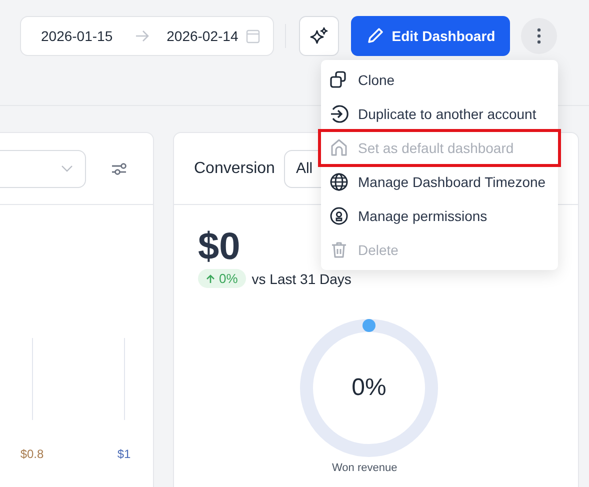 This screenshot has height=487, width=589. What do you see at coordinates (339, 148) in the screenshot?
I see `home-icon` at bounding box center [339, 148].